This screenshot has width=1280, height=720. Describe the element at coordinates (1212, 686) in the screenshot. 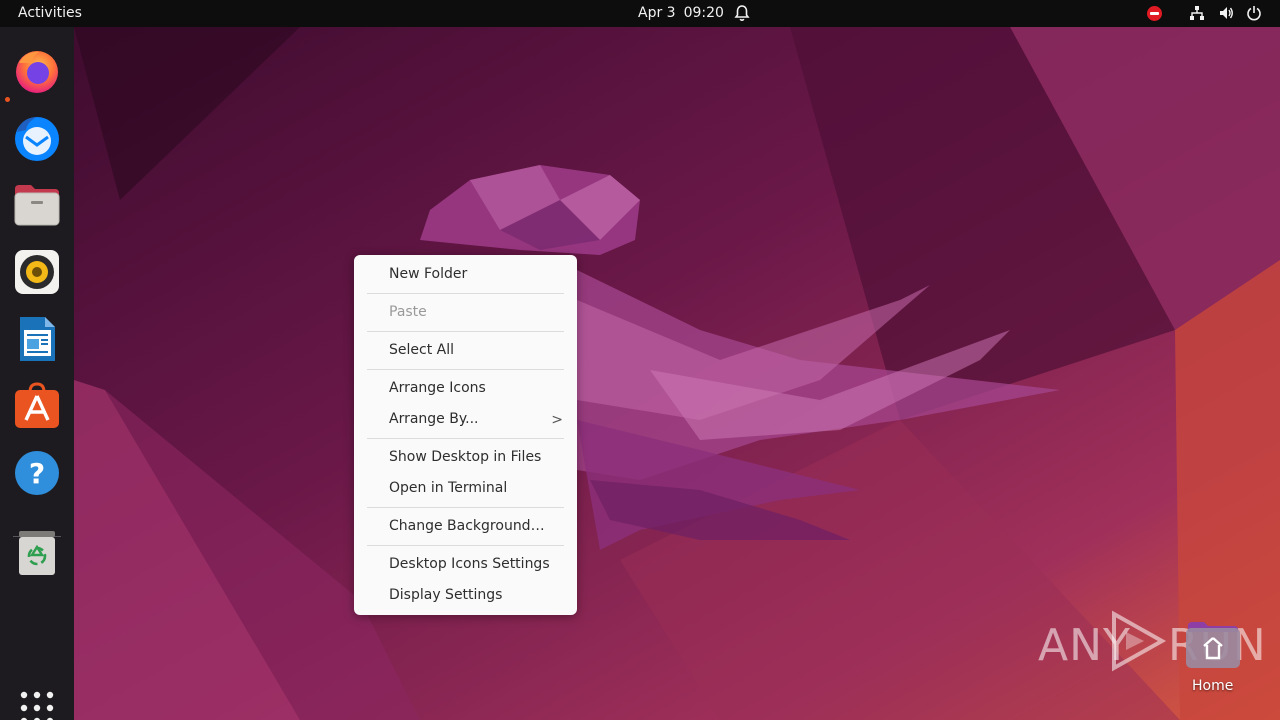

I see `home-folder-label: Home` at that location.